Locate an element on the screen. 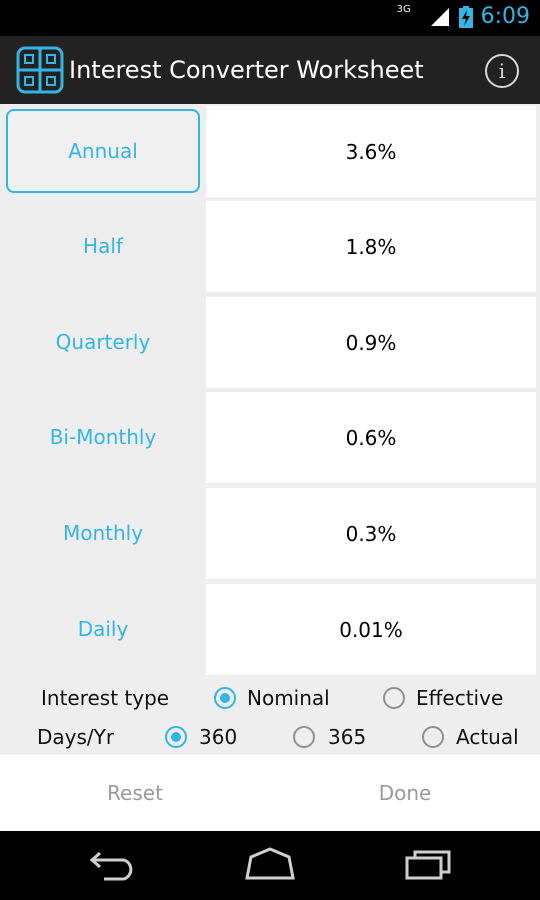  frequency-row-bi-monthly: Bi-Monthly 0.6% is located at coordinates (270, 436).